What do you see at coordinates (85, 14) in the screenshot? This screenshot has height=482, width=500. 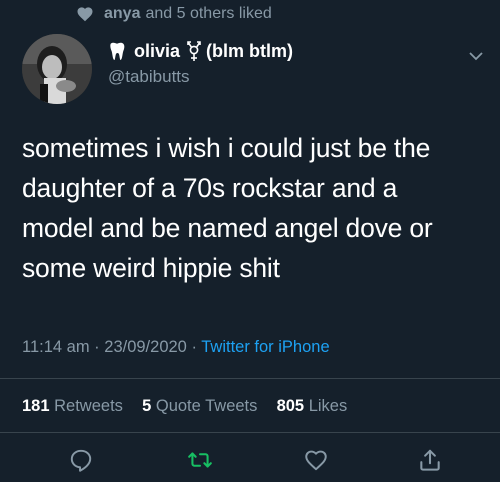 I see `heart-icon` at bounding box center [85, 14].